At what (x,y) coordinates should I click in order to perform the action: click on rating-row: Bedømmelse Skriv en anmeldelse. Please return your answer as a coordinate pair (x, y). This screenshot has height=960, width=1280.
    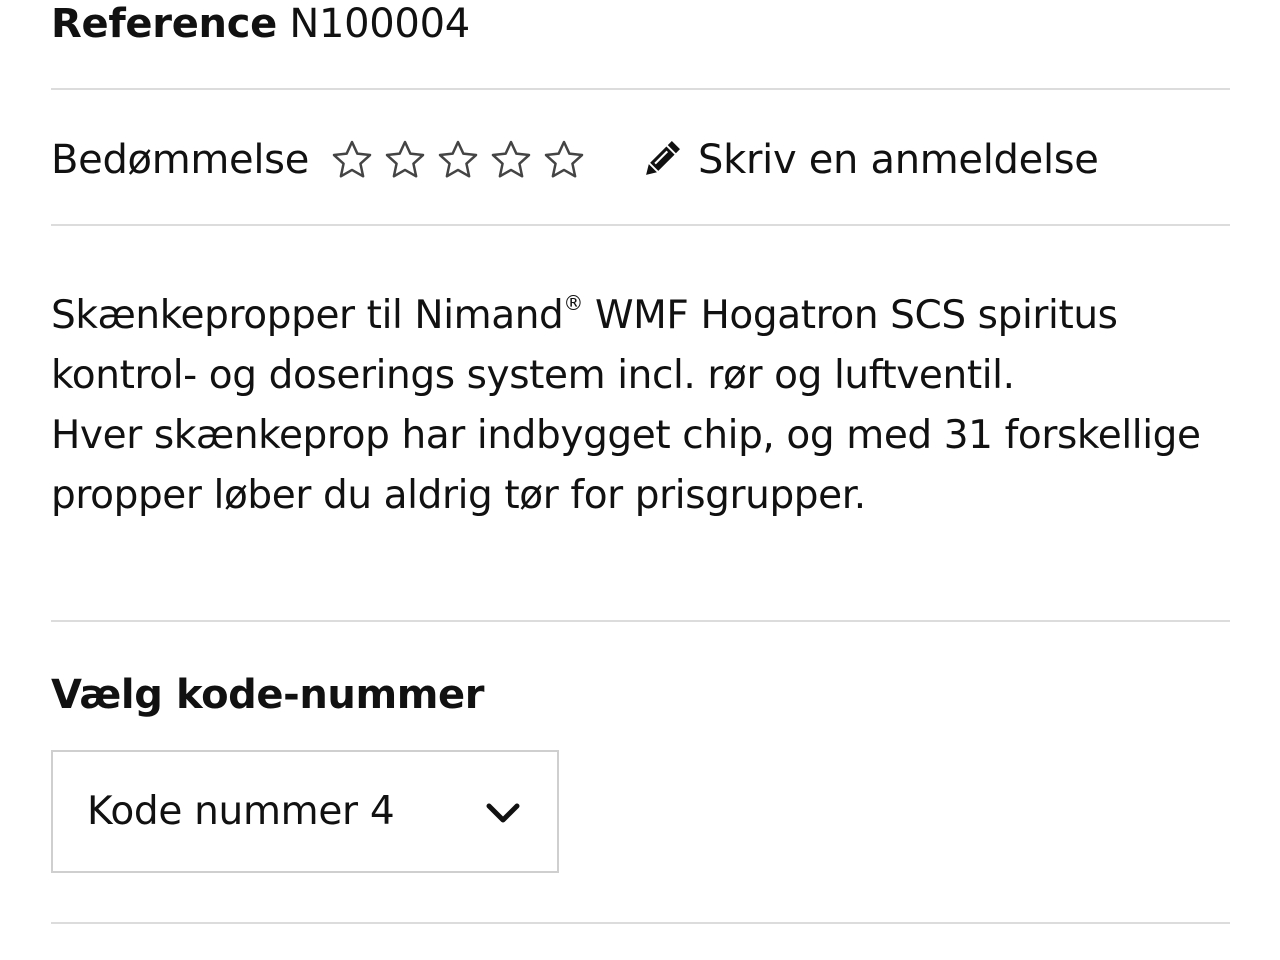
    Looking at the image, I should click on (575, 160).